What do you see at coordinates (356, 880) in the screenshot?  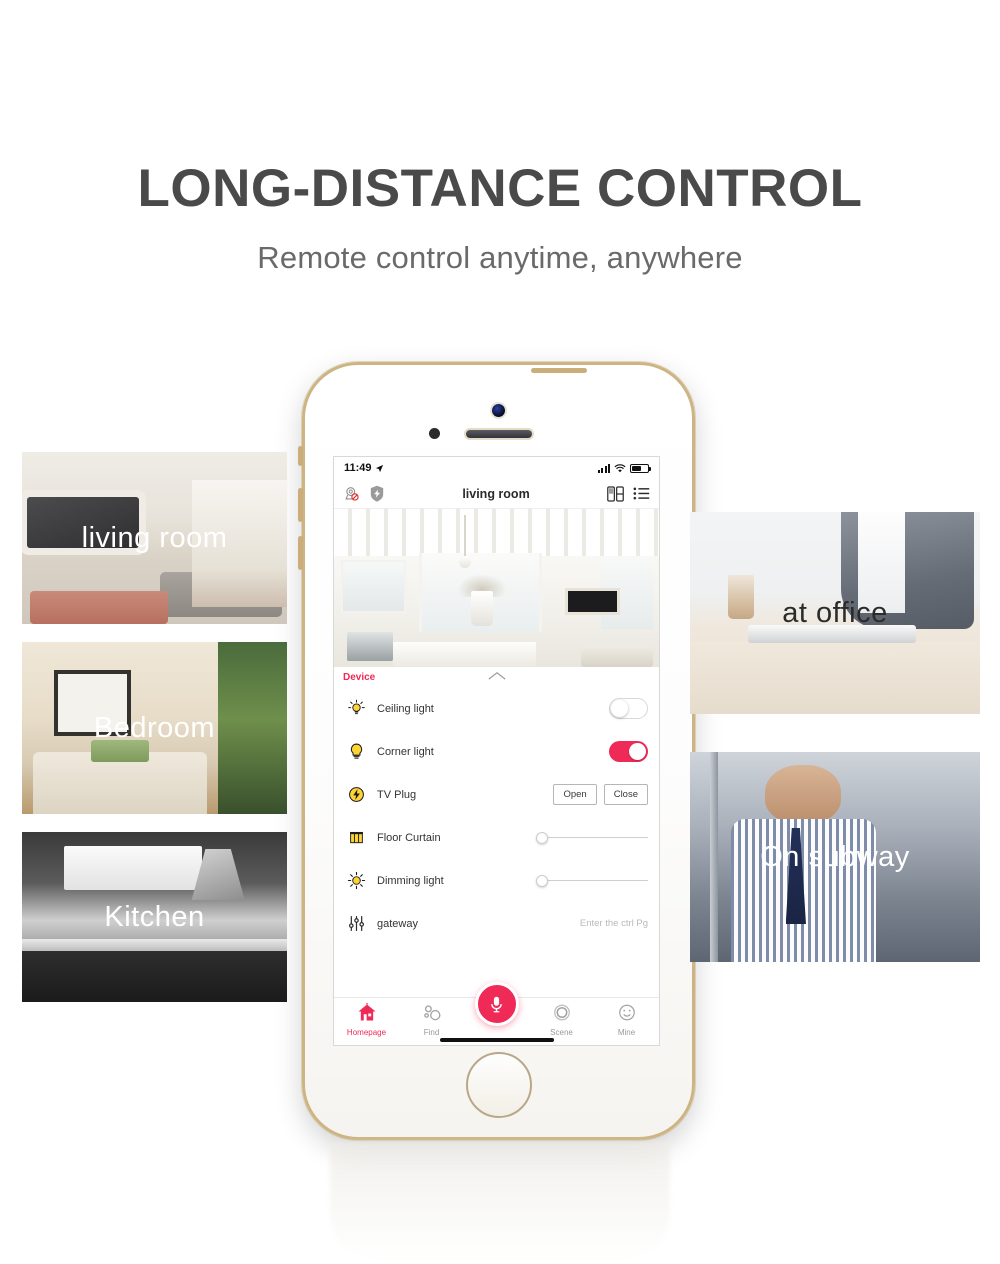 I see `brightness-icon` at bounding box center [356, 880].